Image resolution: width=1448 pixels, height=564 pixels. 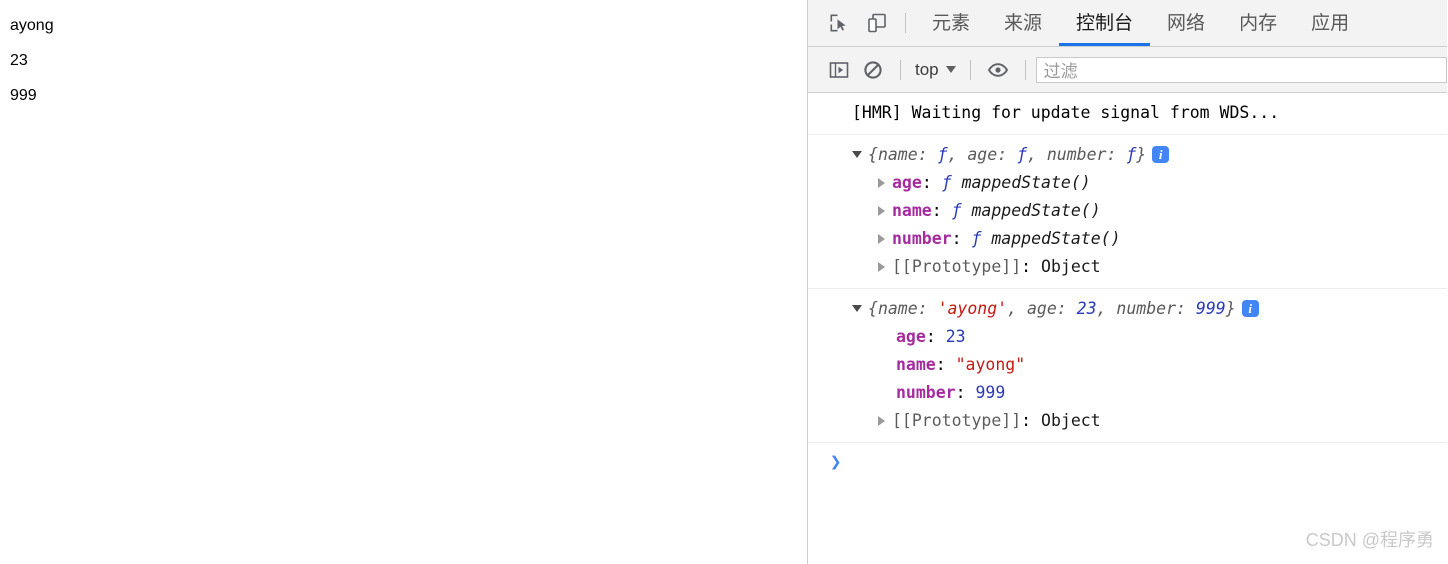 What do you see at coordinates (927, 69) in the screenshot?
I see `execution-context-label: top` at bounding box center [927, 69].